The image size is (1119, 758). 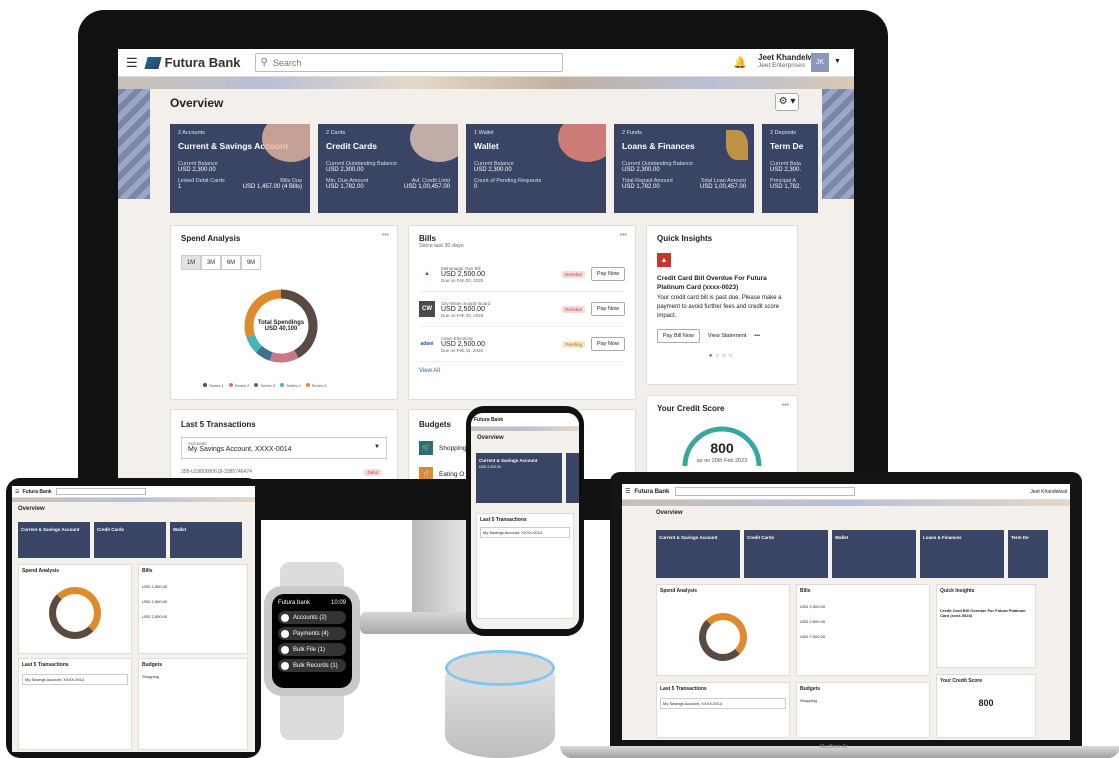 I want to click on account-select: Accounts My Savings Account, XXXX-0014 ▼, so click(x=284, y=448).